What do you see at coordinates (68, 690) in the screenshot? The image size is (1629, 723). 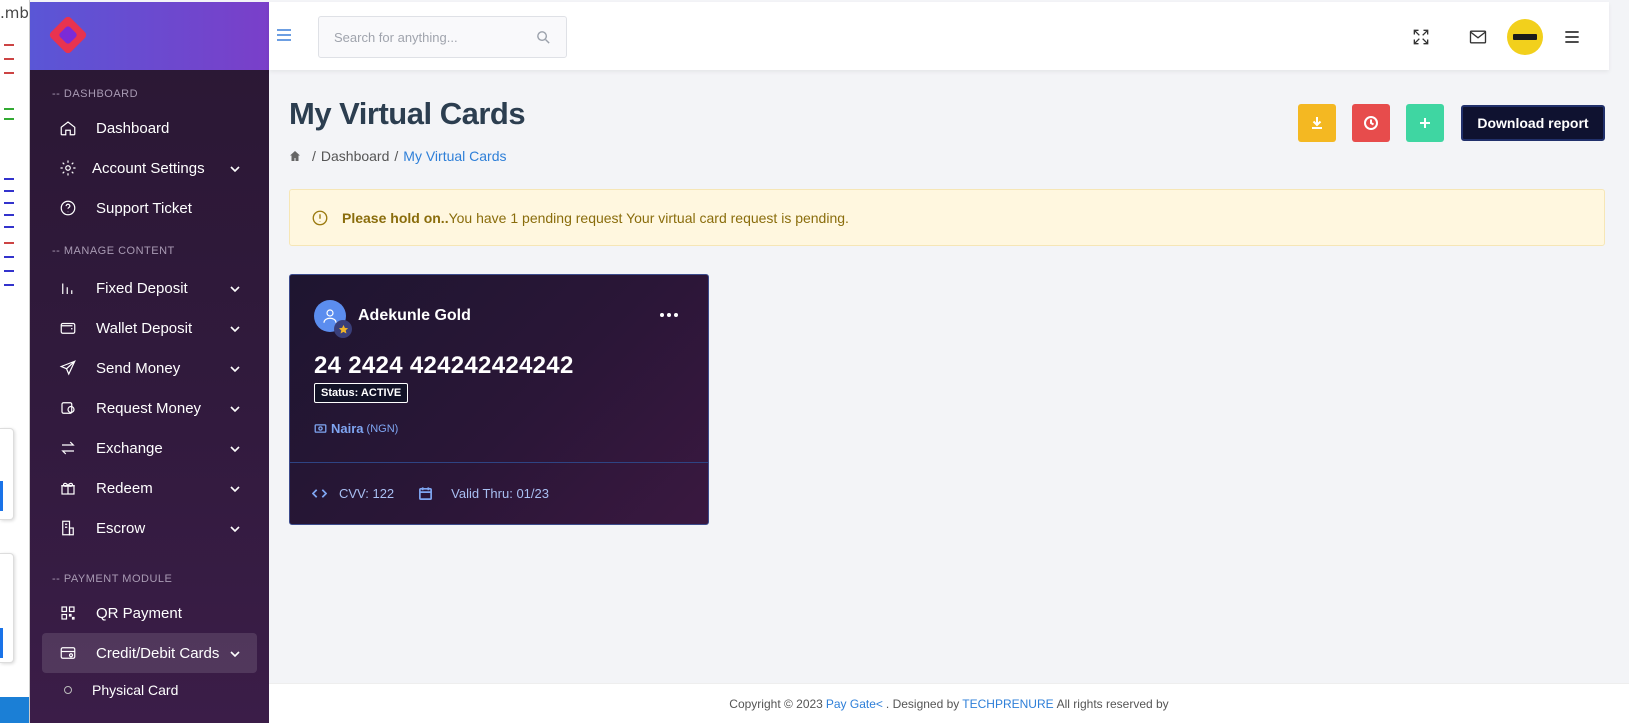 I see `circle-bullet-icon` at bounding box center [68, 690].